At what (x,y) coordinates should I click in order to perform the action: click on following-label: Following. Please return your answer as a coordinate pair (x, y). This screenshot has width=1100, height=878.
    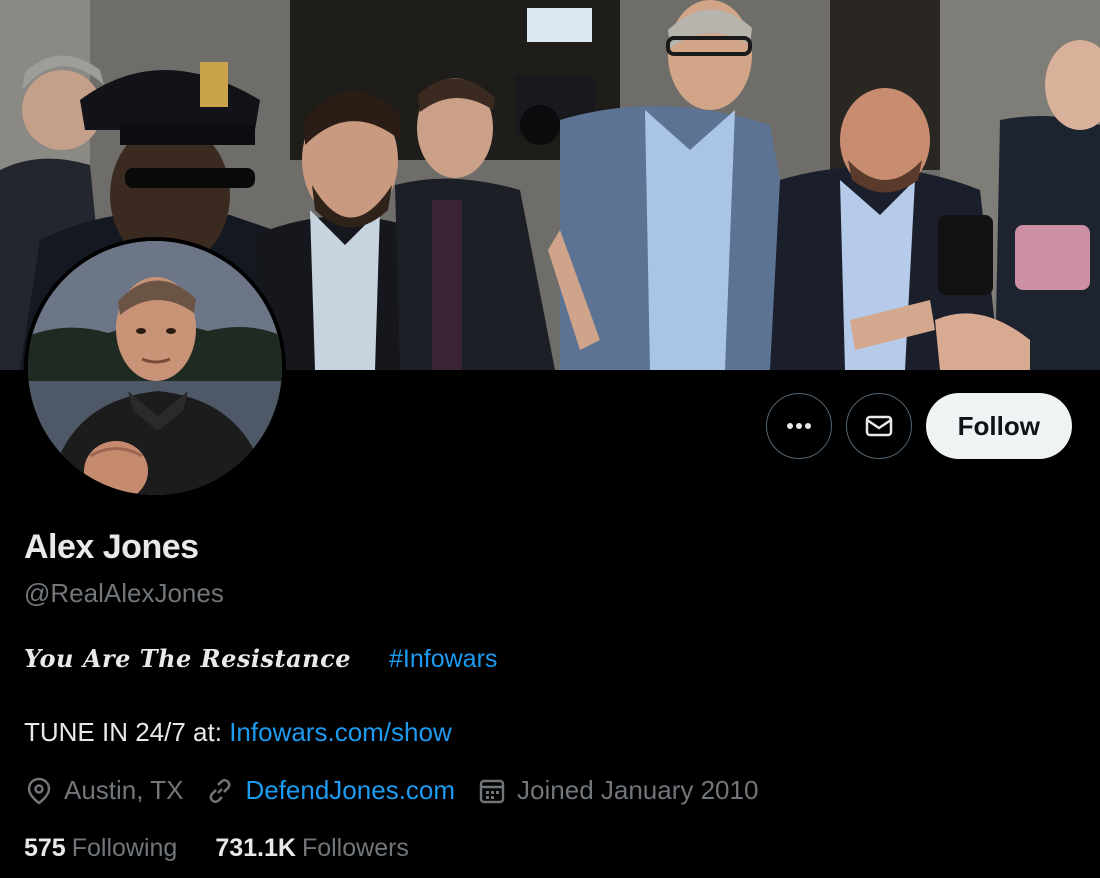
    Looking at the image, I should click on (124, 848).